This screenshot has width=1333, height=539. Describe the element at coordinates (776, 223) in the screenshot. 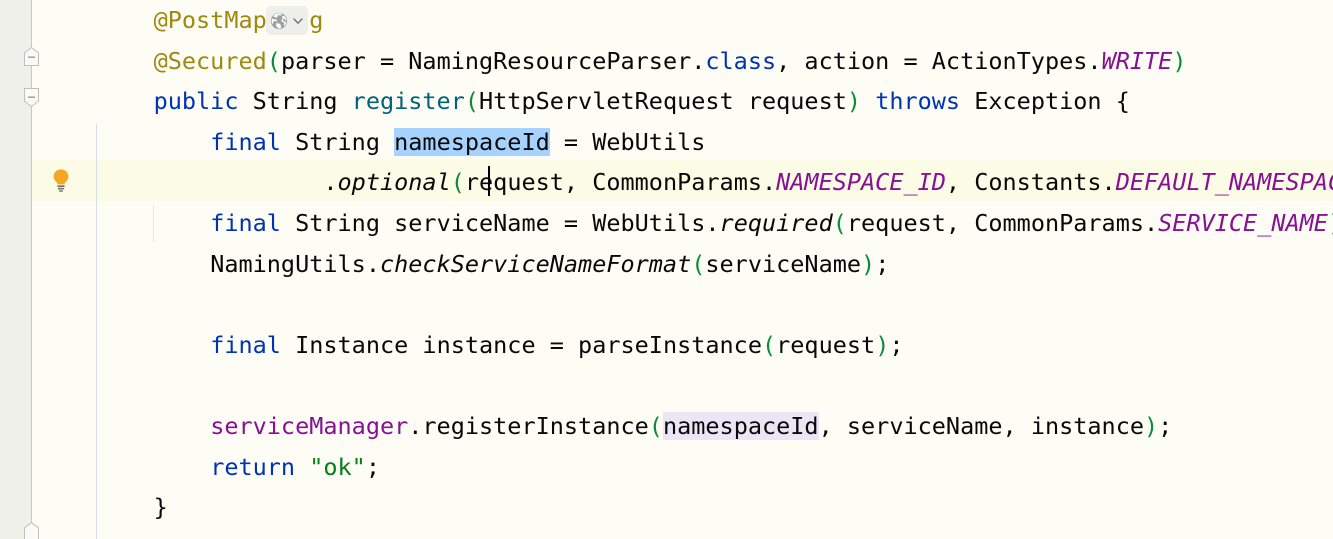

I see `code-token: required` at that location.